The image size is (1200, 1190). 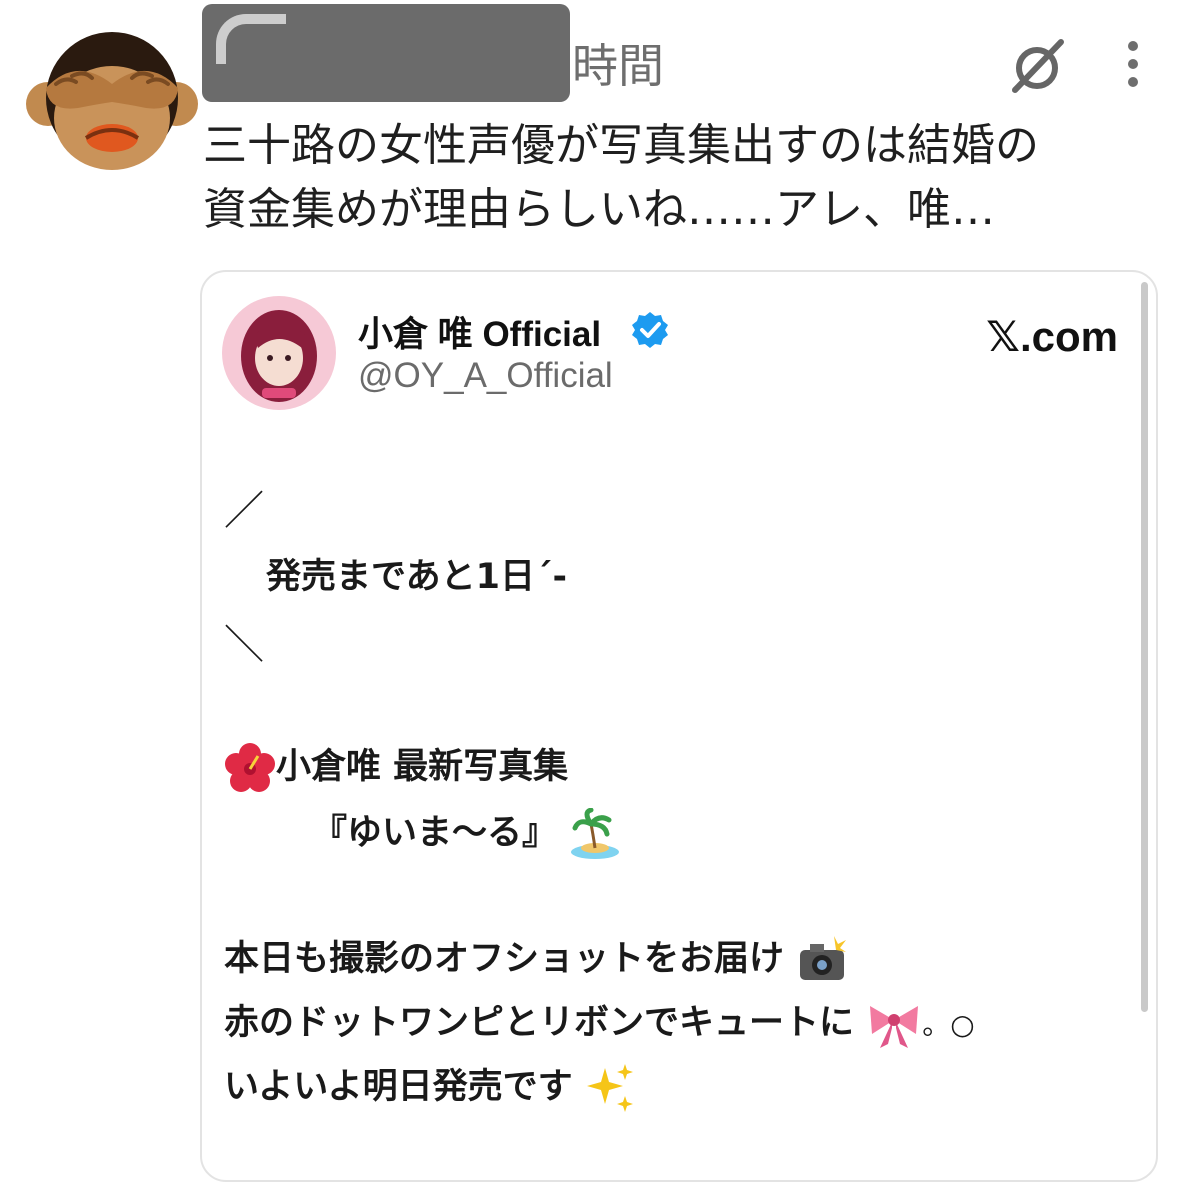 What do you see at coordinates (1037, 66) in the screenshot?
I see `sync-off-icon` at bounding box center [1037, 66].